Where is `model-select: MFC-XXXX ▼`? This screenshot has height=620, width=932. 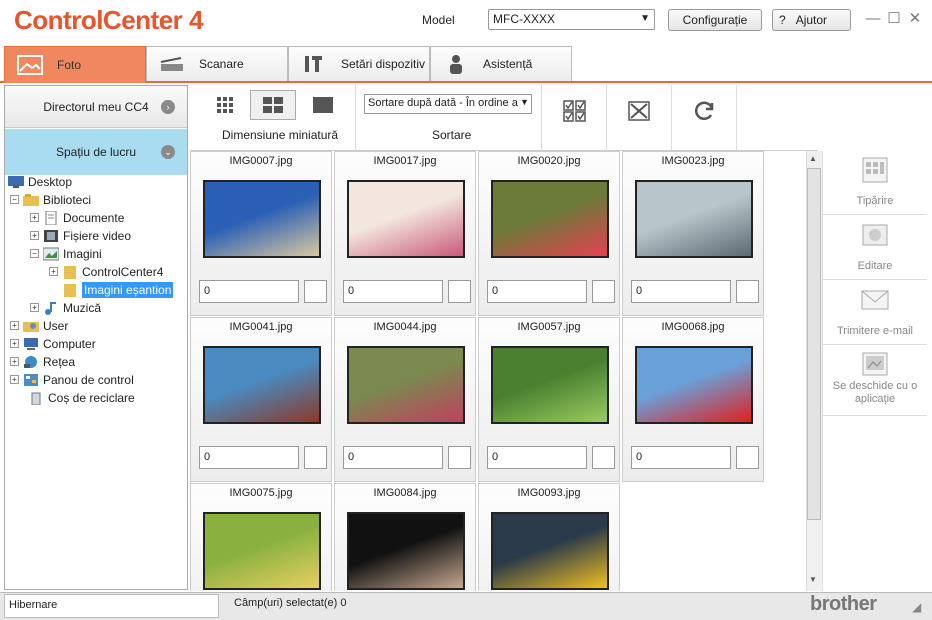
model-select: MFC-XXXX ▼ is located at coordinates (571, 19).